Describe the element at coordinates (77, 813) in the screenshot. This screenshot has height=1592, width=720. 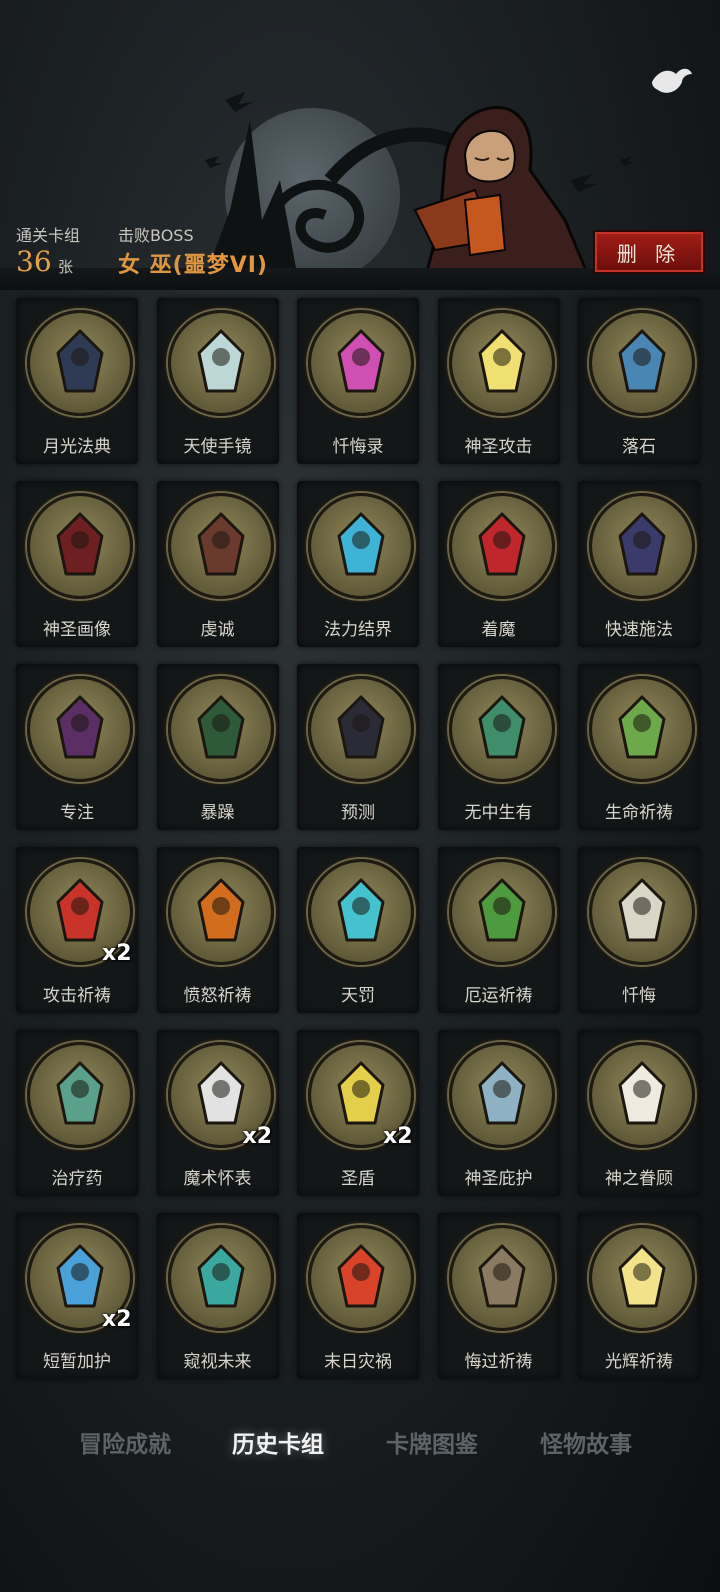
I see `card-name: 专注` at that location.